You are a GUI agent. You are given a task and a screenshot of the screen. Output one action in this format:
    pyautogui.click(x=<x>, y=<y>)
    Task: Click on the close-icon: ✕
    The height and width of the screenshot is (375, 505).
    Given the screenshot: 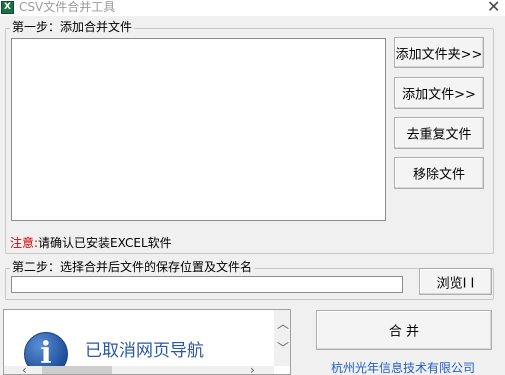 What is the action you would take?
    pyautogui.click(x=493, y=8)
    